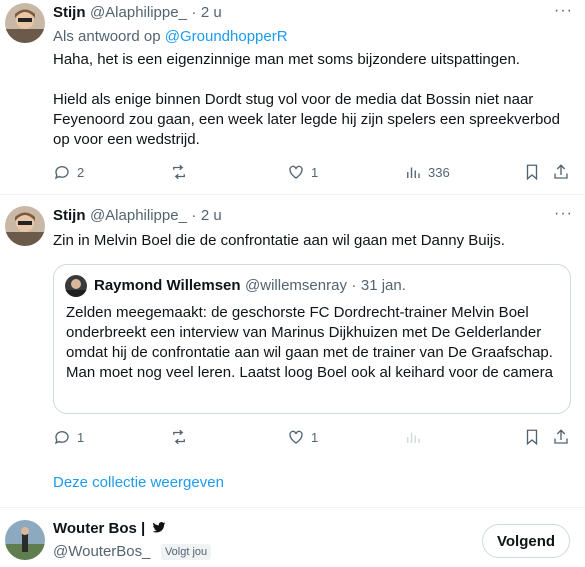  Describe the element at coordinates (81, 437) in the screenshot. I see `reply-count: 1` at that location.